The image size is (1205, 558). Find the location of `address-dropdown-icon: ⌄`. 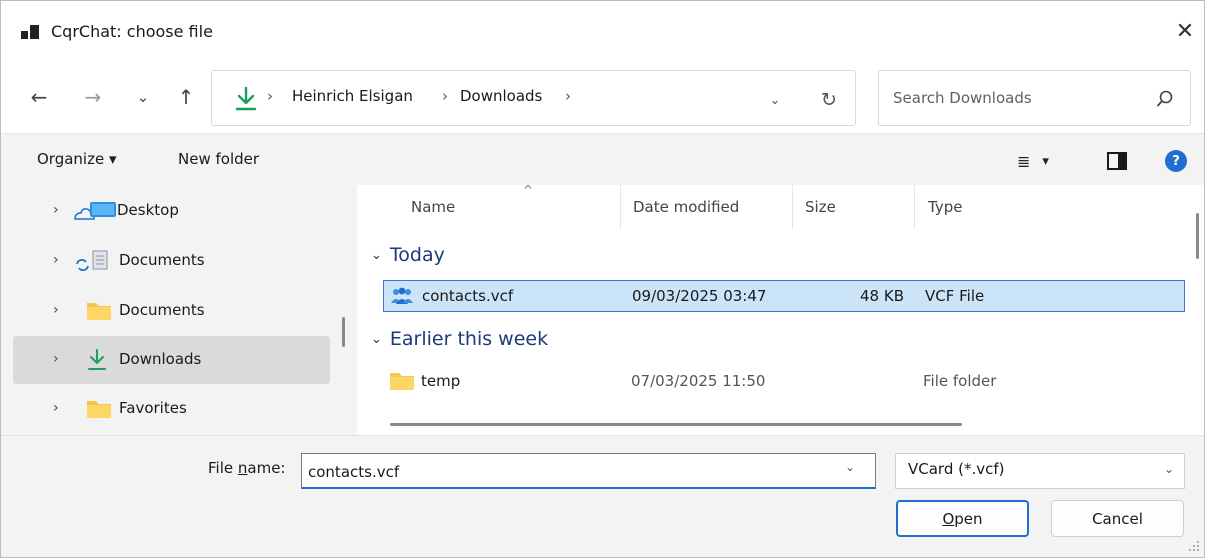

address-dropdown-icon: ⌄ is located at coordinates (775, 100).